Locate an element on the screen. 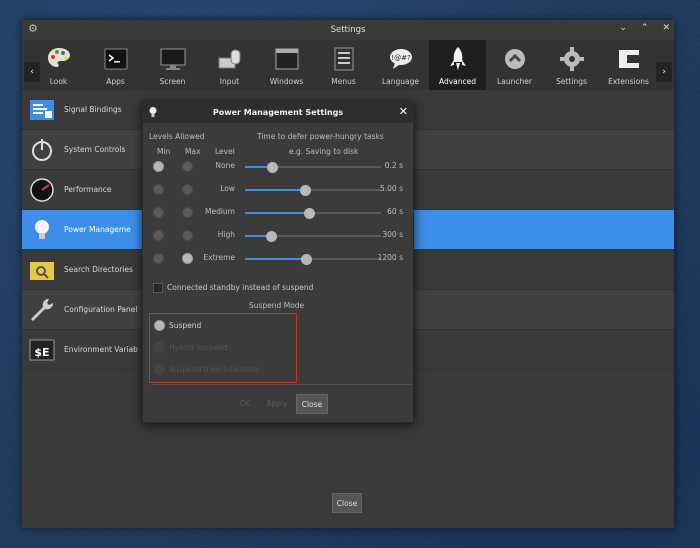 This screenshot has width=700, height=548. dialog-title: Power Management Settings is located at coordinates (278, 112).